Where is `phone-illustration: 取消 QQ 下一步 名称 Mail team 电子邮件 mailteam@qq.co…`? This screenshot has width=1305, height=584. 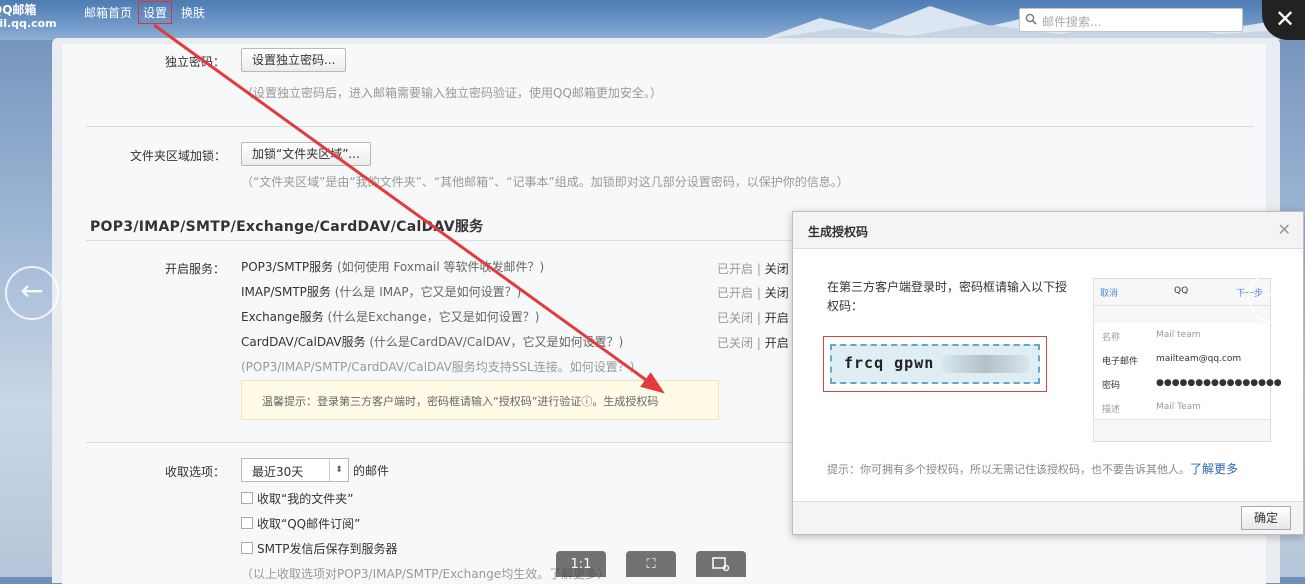 phone-illustration: 取消 QQ 下一步 名称 Mail team 电子邮件 mailteam@qq.co… is located at coordinates (1187, 360).